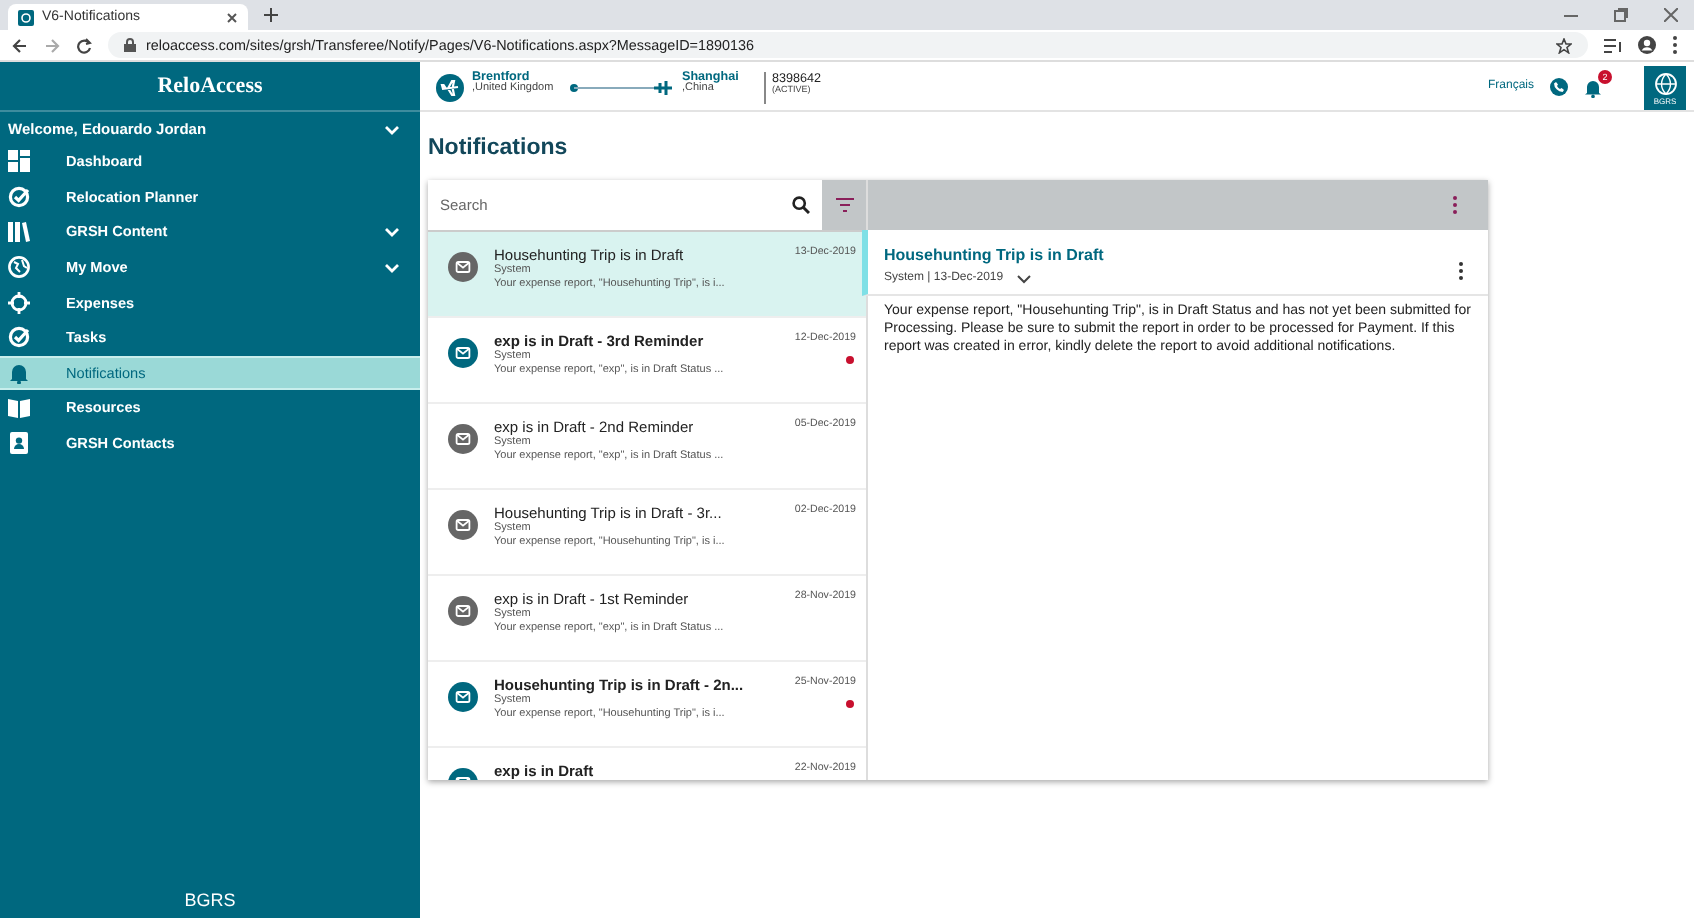  What do you see at coordinates (994, 255) in the screenshot?
I see `detail-title: Househunting Trip is in Draft` at bounding box center [994, 255].